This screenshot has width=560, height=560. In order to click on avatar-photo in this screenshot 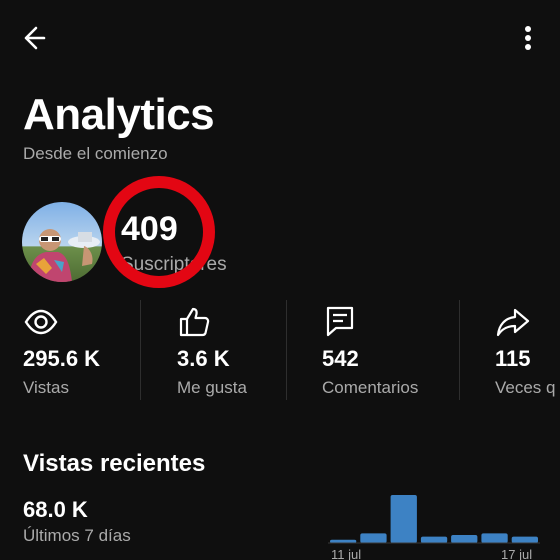, I will do `click(62, 242)`.